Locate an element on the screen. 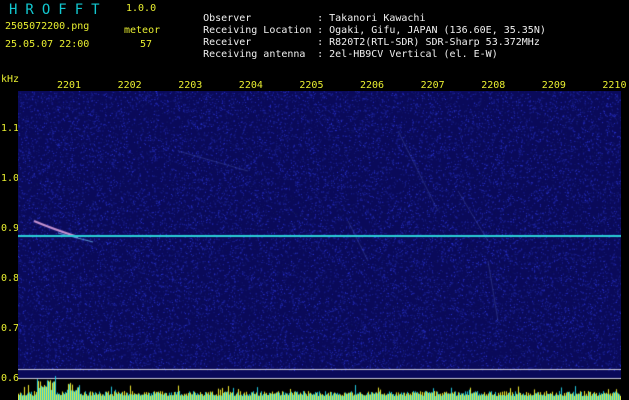 This screenshot has width=629, height=400. x-tick-label: 2205 is located at coordinates (311, 85).